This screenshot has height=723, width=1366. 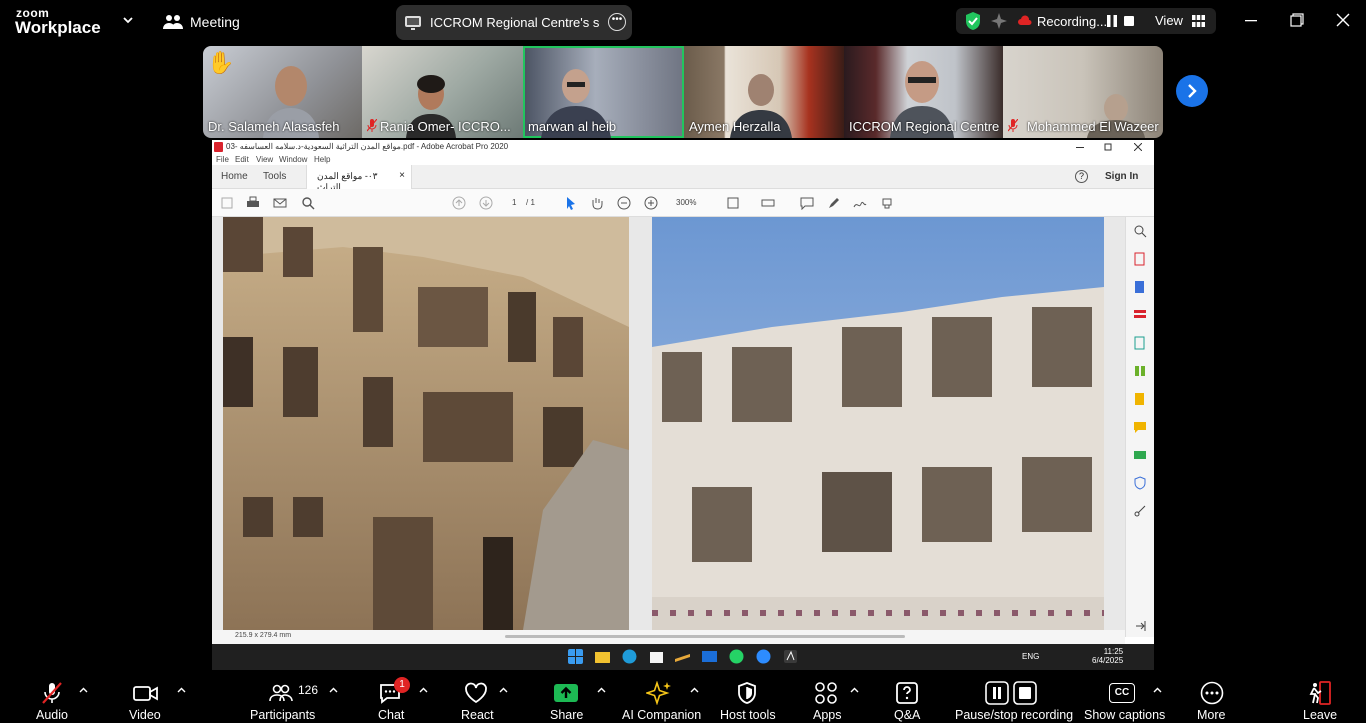 I want to click on meeting-label: Meeting, so click(x=215, y=22).